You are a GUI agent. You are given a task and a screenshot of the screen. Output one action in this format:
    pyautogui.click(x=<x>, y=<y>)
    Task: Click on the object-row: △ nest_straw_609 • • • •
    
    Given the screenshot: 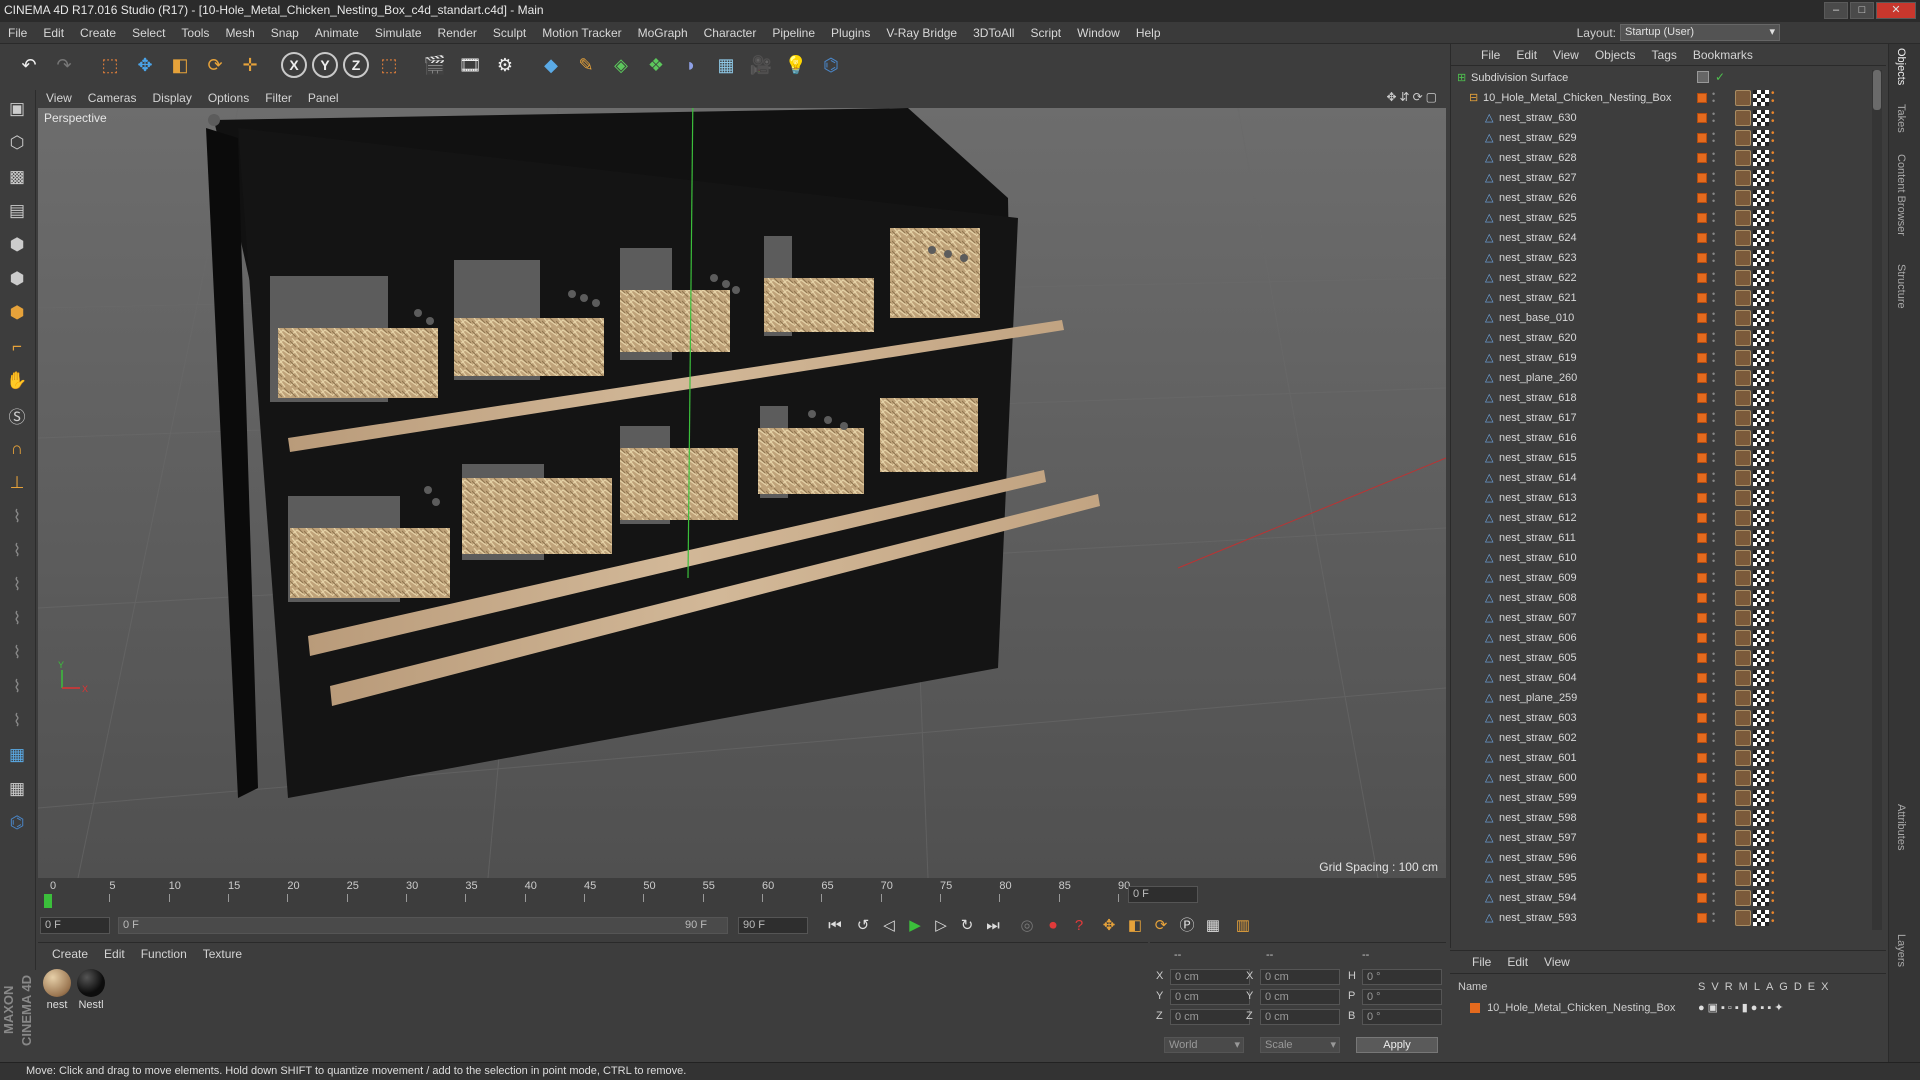 What is the action you would take?
    pyautogui.click(x=1666, y=578)
    